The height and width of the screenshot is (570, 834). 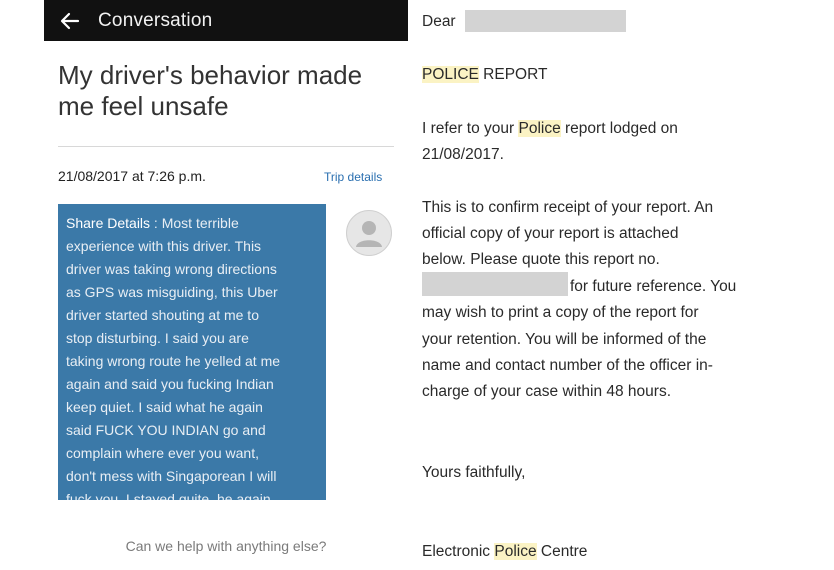 I want to click on salutation: Dear, so click(x=439, y=21).